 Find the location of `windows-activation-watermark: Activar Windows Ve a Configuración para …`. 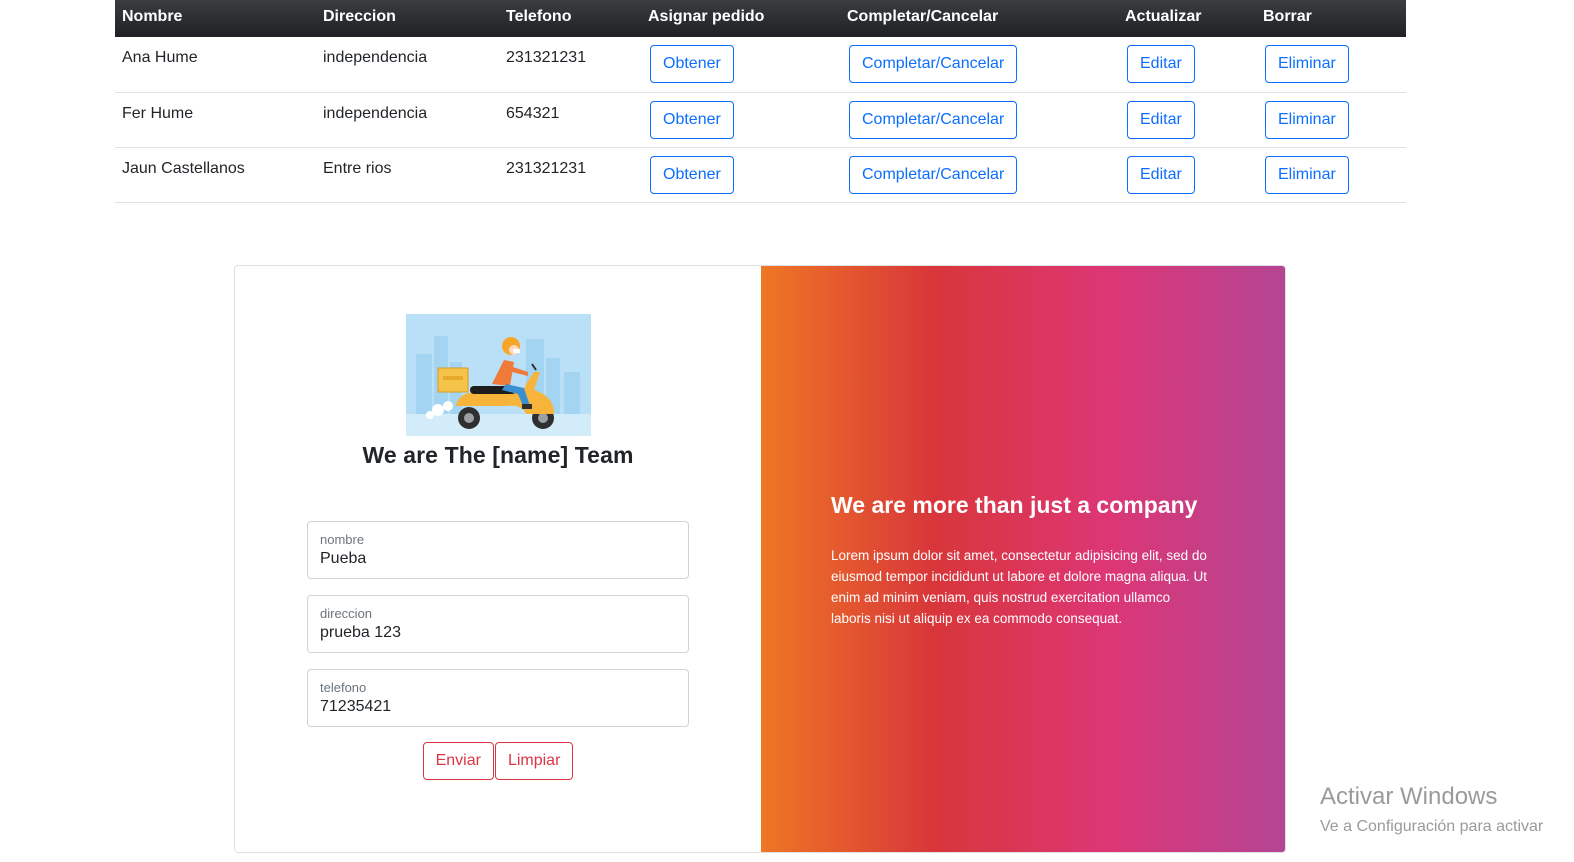

windows-activation-watermark: Activar Windows Ve a Configuración para … is located at coordinates (1447, 810).